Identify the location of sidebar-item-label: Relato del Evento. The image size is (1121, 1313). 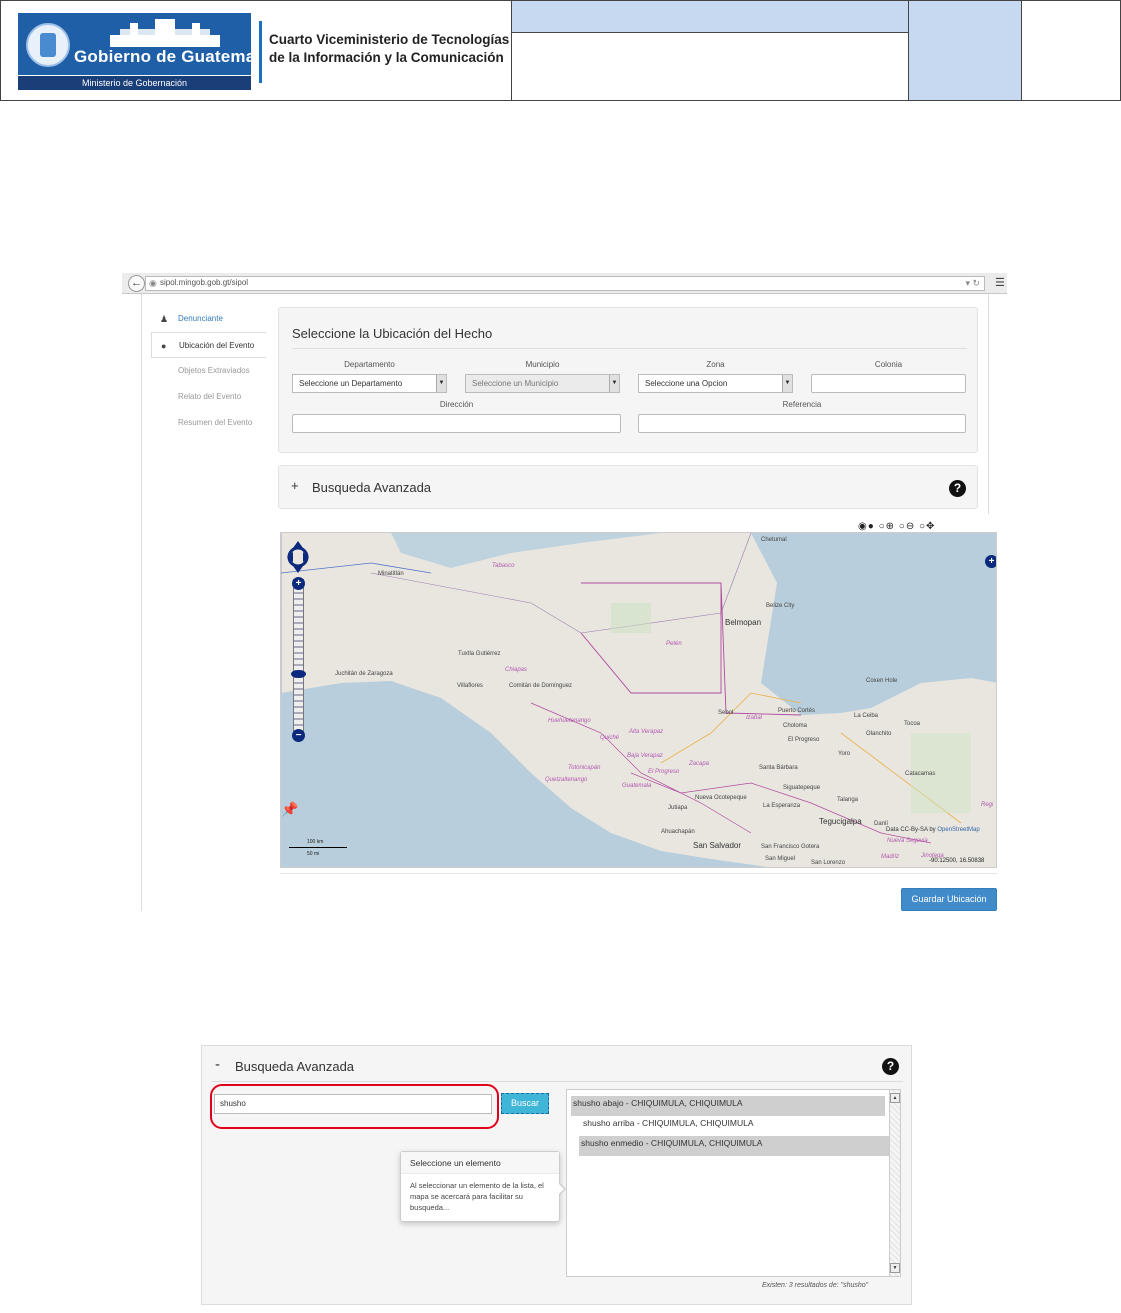
(210, 396).